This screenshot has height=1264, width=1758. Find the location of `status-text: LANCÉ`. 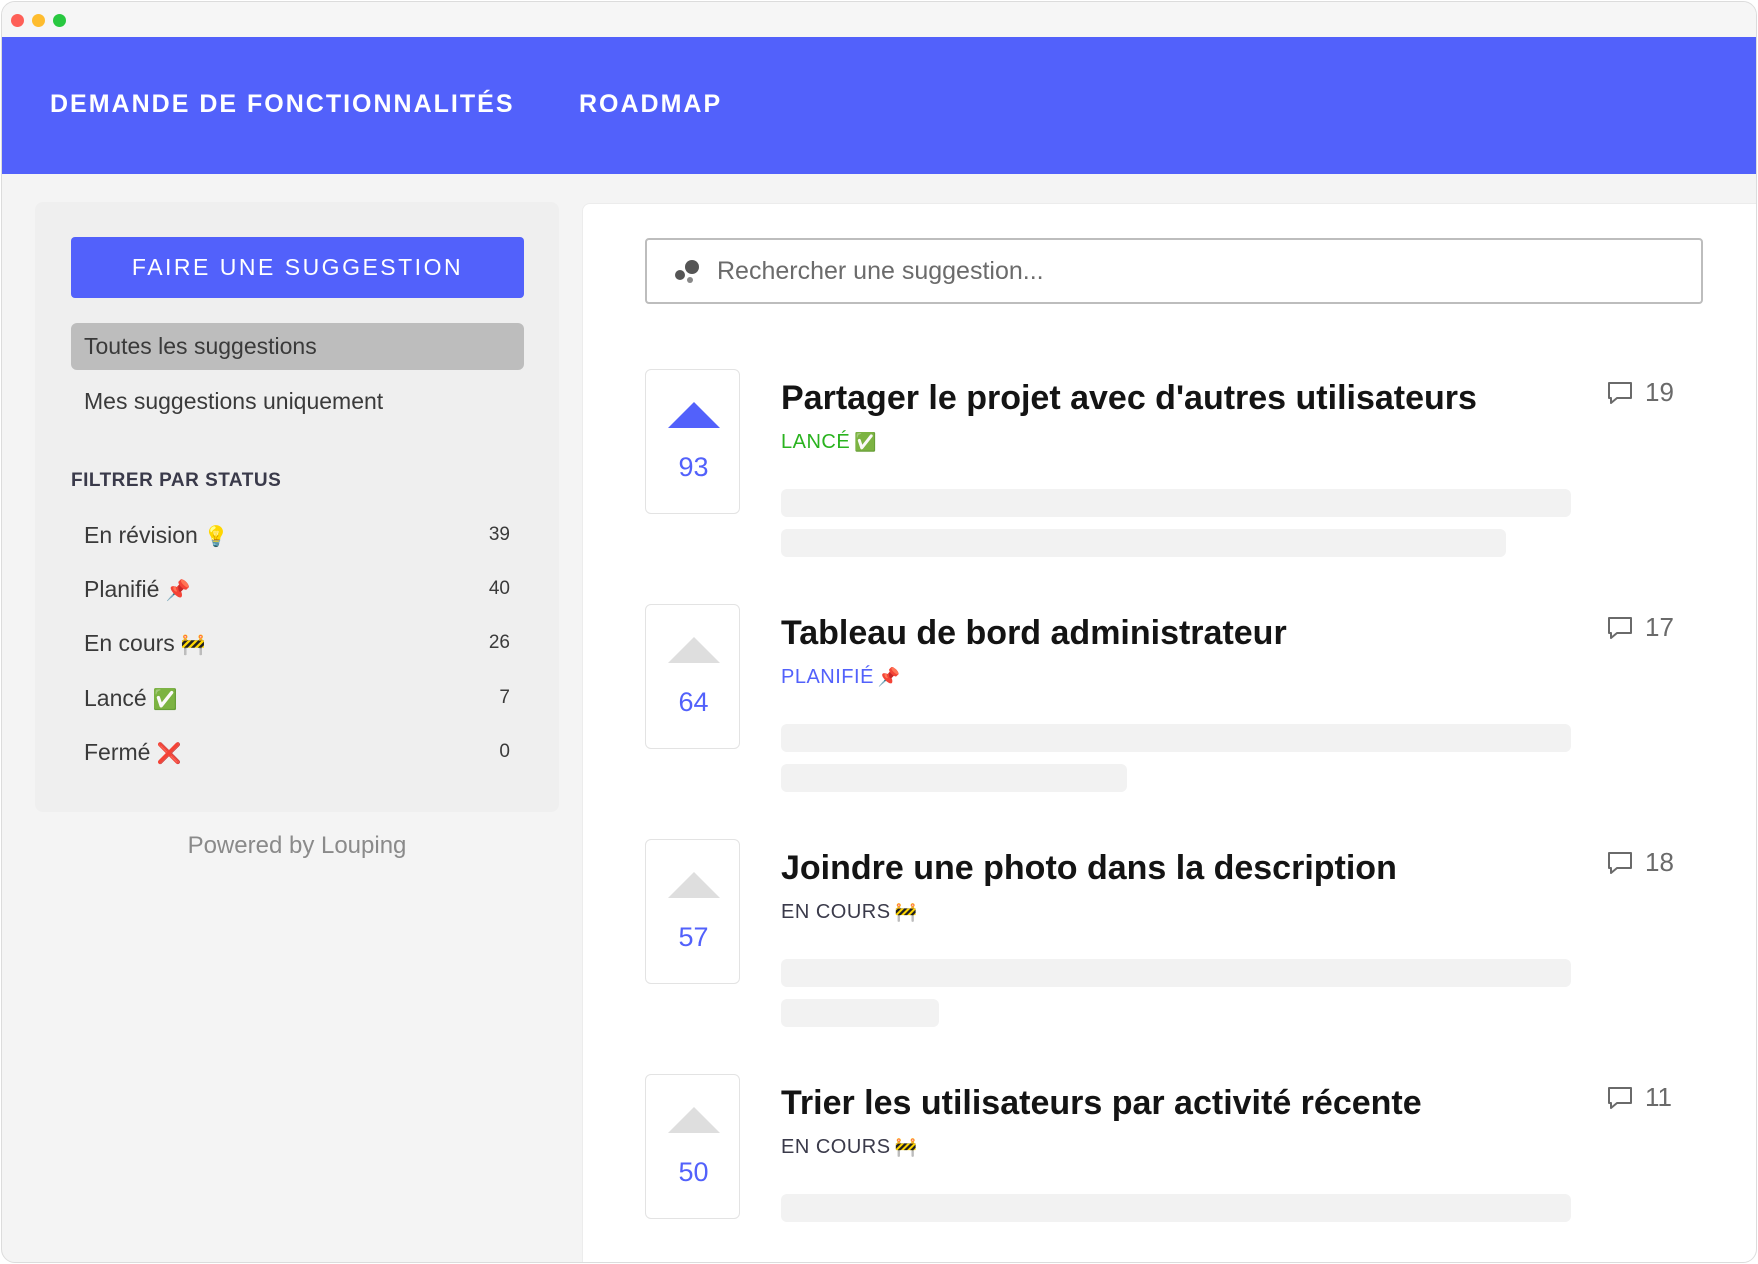

status-text: LANCÉ is located at coordinates (816, 442).